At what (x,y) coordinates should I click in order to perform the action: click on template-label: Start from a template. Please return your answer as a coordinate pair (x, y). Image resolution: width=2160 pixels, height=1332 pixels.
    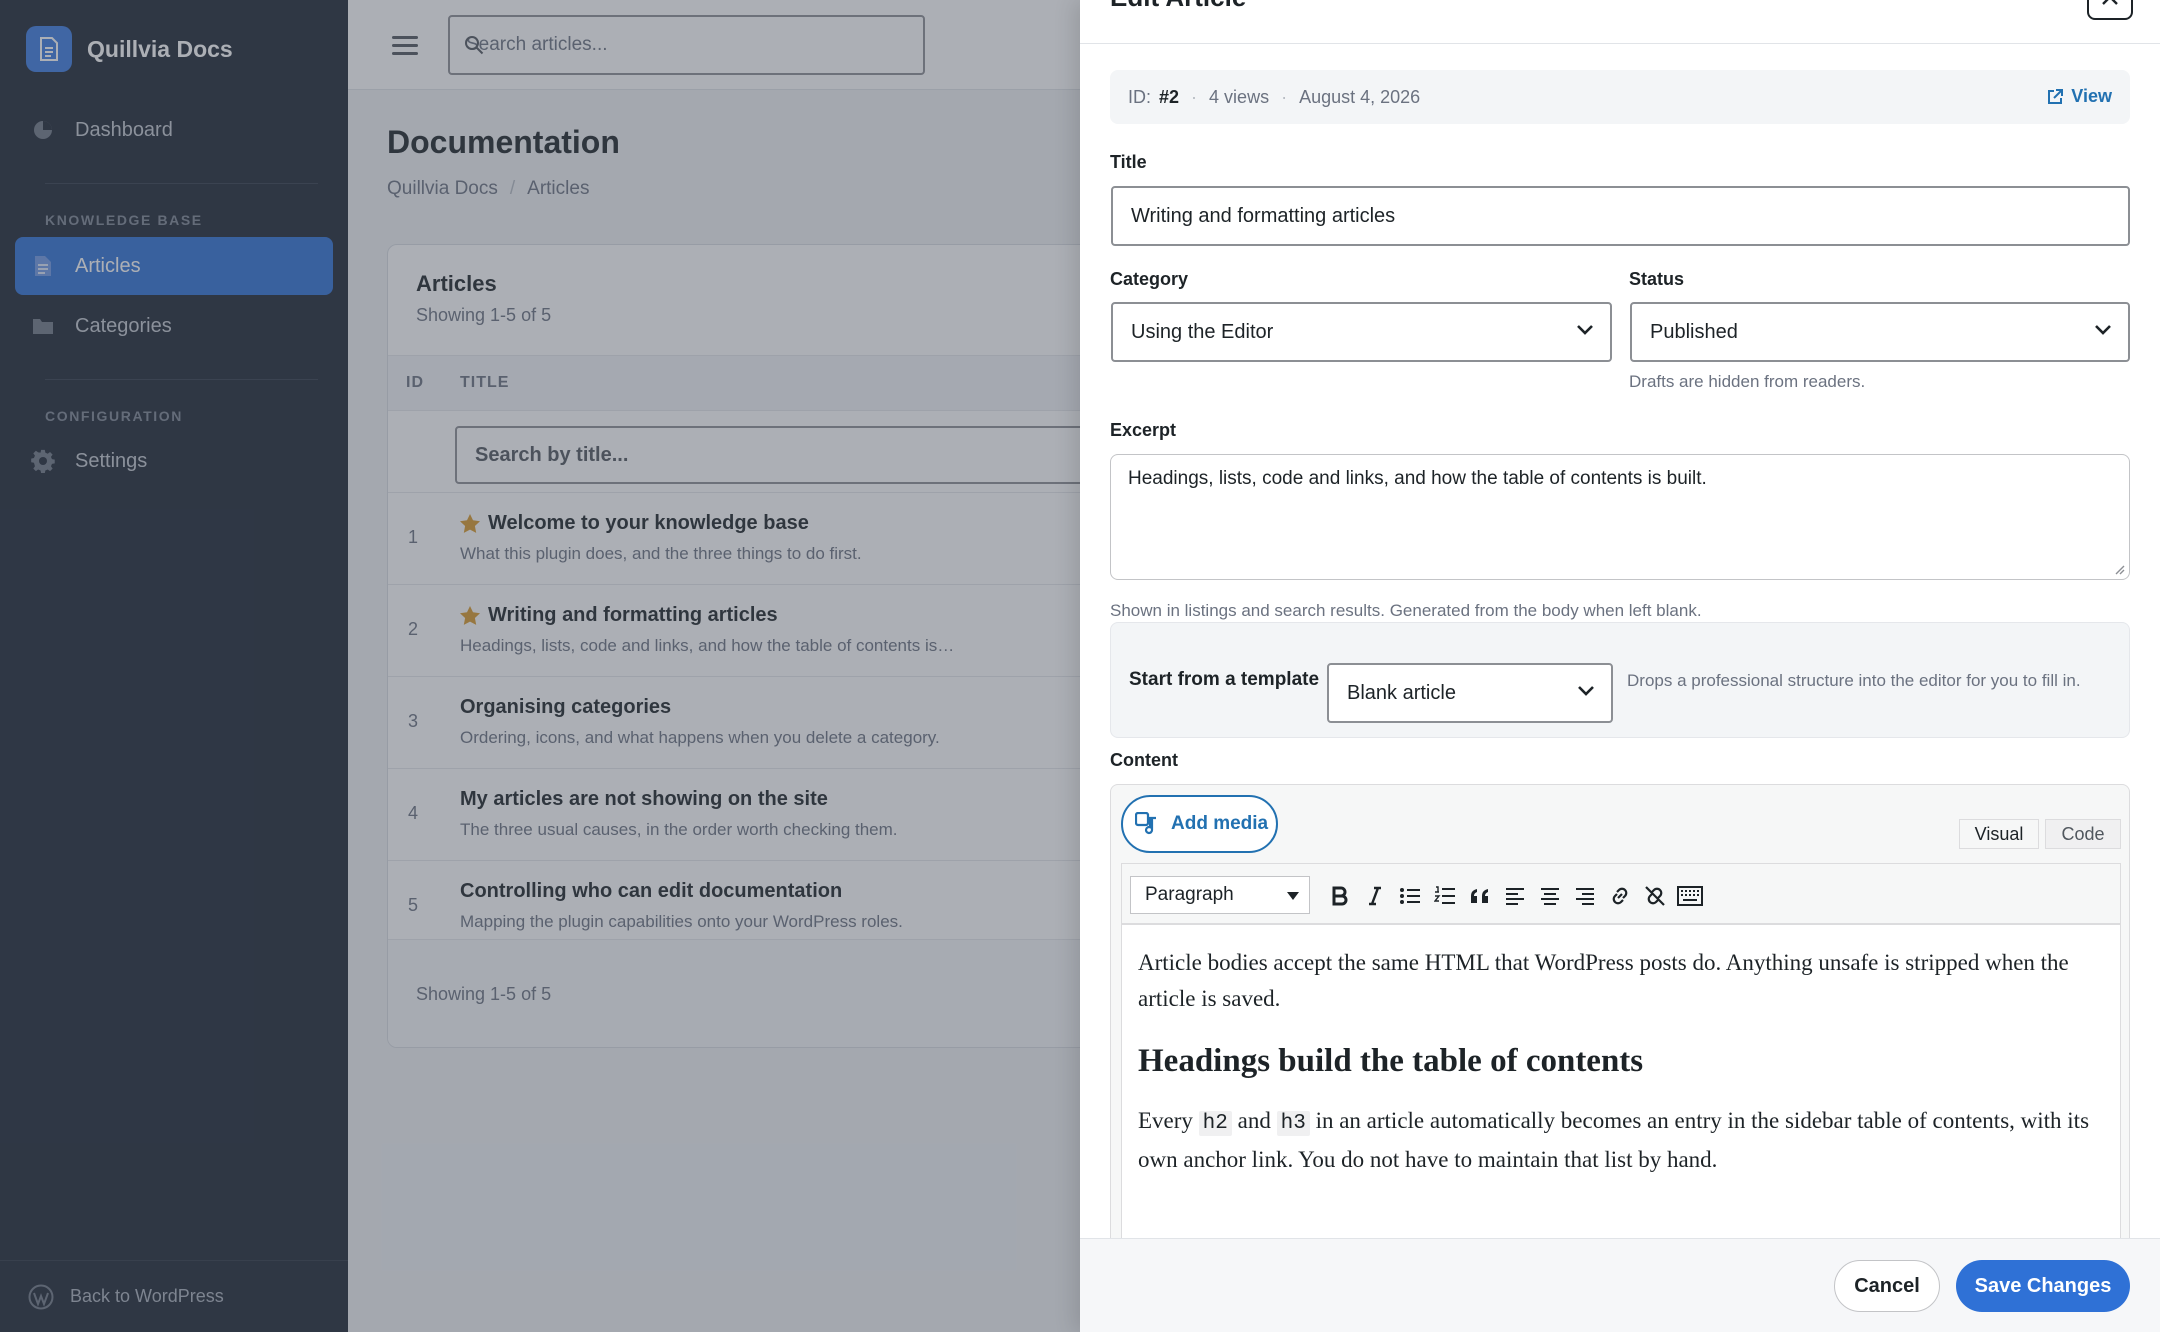
    Looking at the image, I should click on (1224, 679).